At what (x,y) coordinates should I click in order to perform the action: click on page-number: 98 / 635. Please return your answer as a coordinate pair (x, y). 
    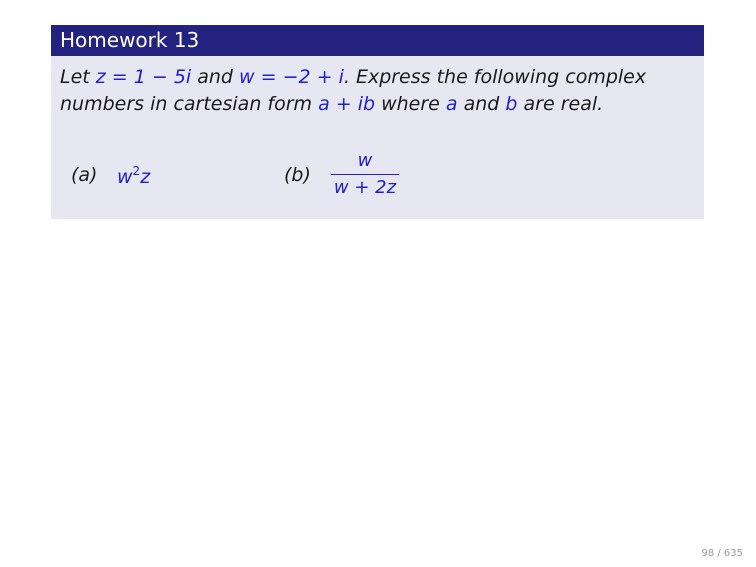
    Looking at the image, I should click on (722, 553).